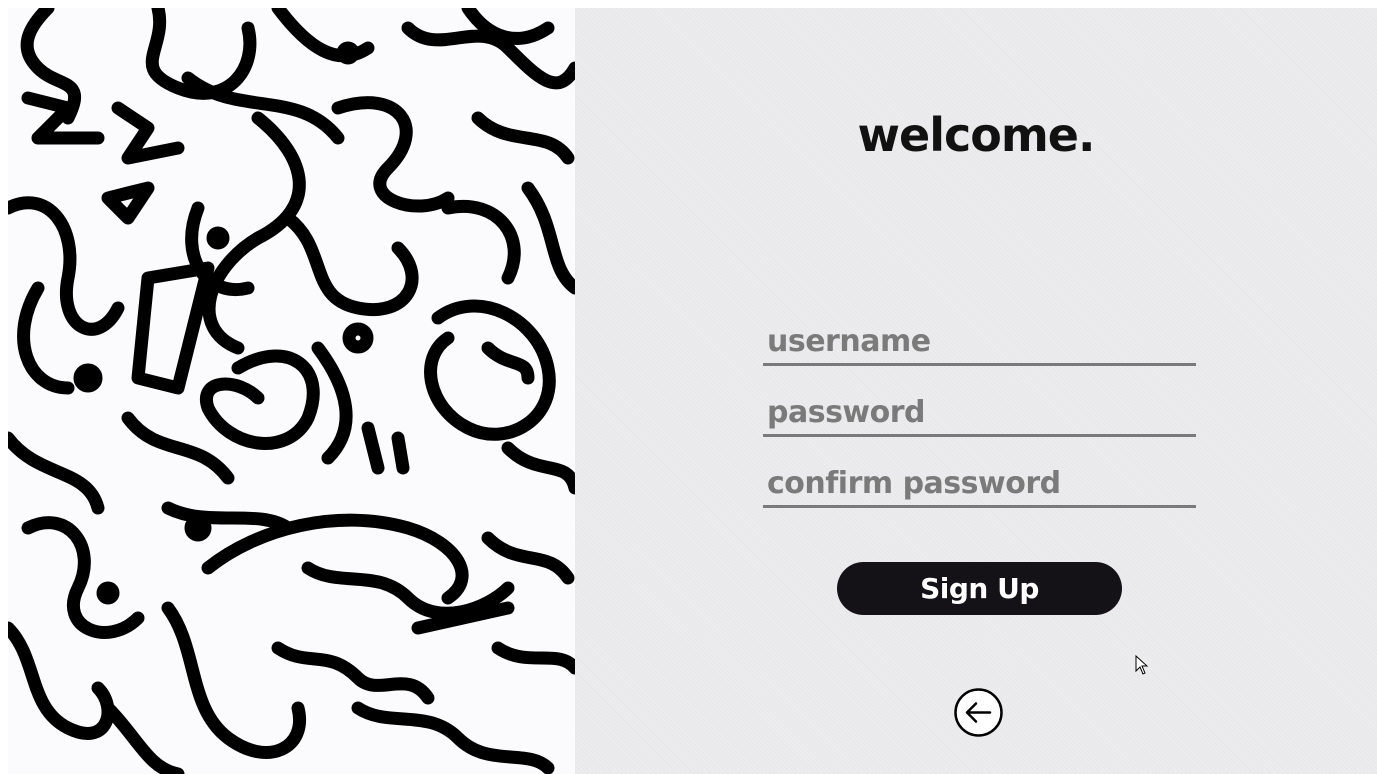 Image resolution: width=1377 pixels, height=774 pixels. I want to click on page-title: welcome., so click(976, 135).